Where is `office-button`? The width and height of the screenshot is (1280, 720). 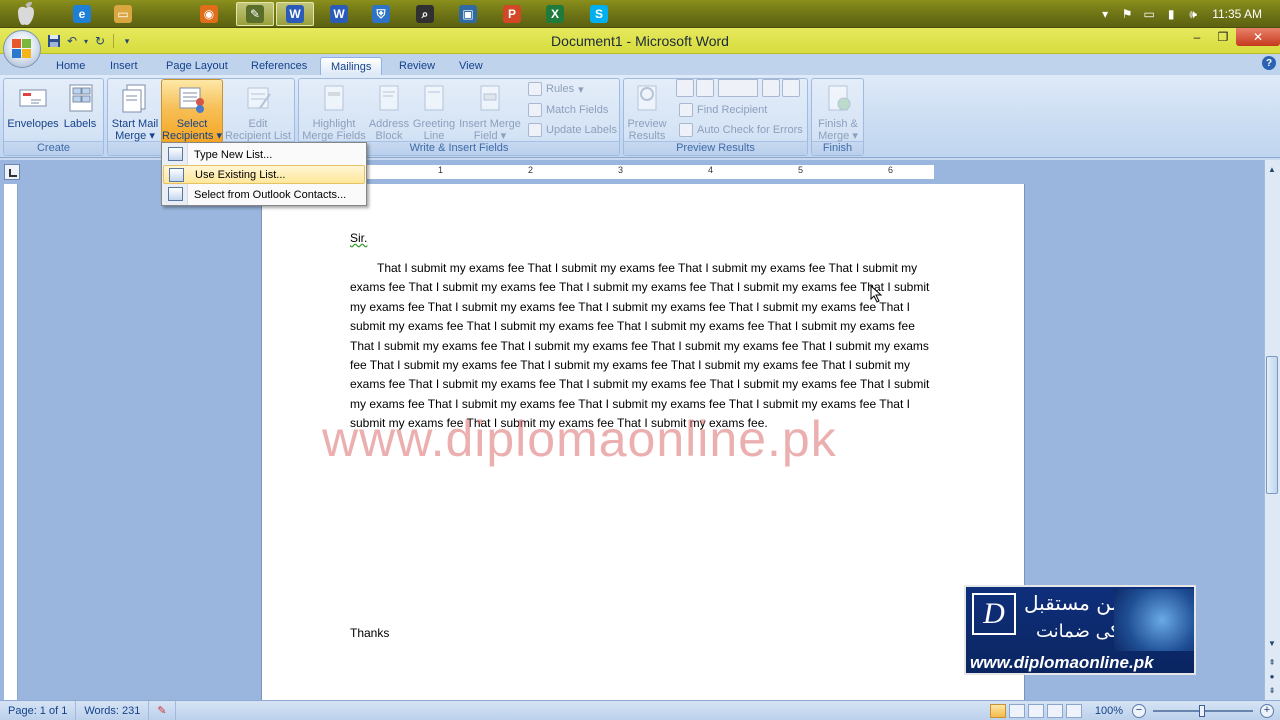
office-button is located at coordinates (22, 49).